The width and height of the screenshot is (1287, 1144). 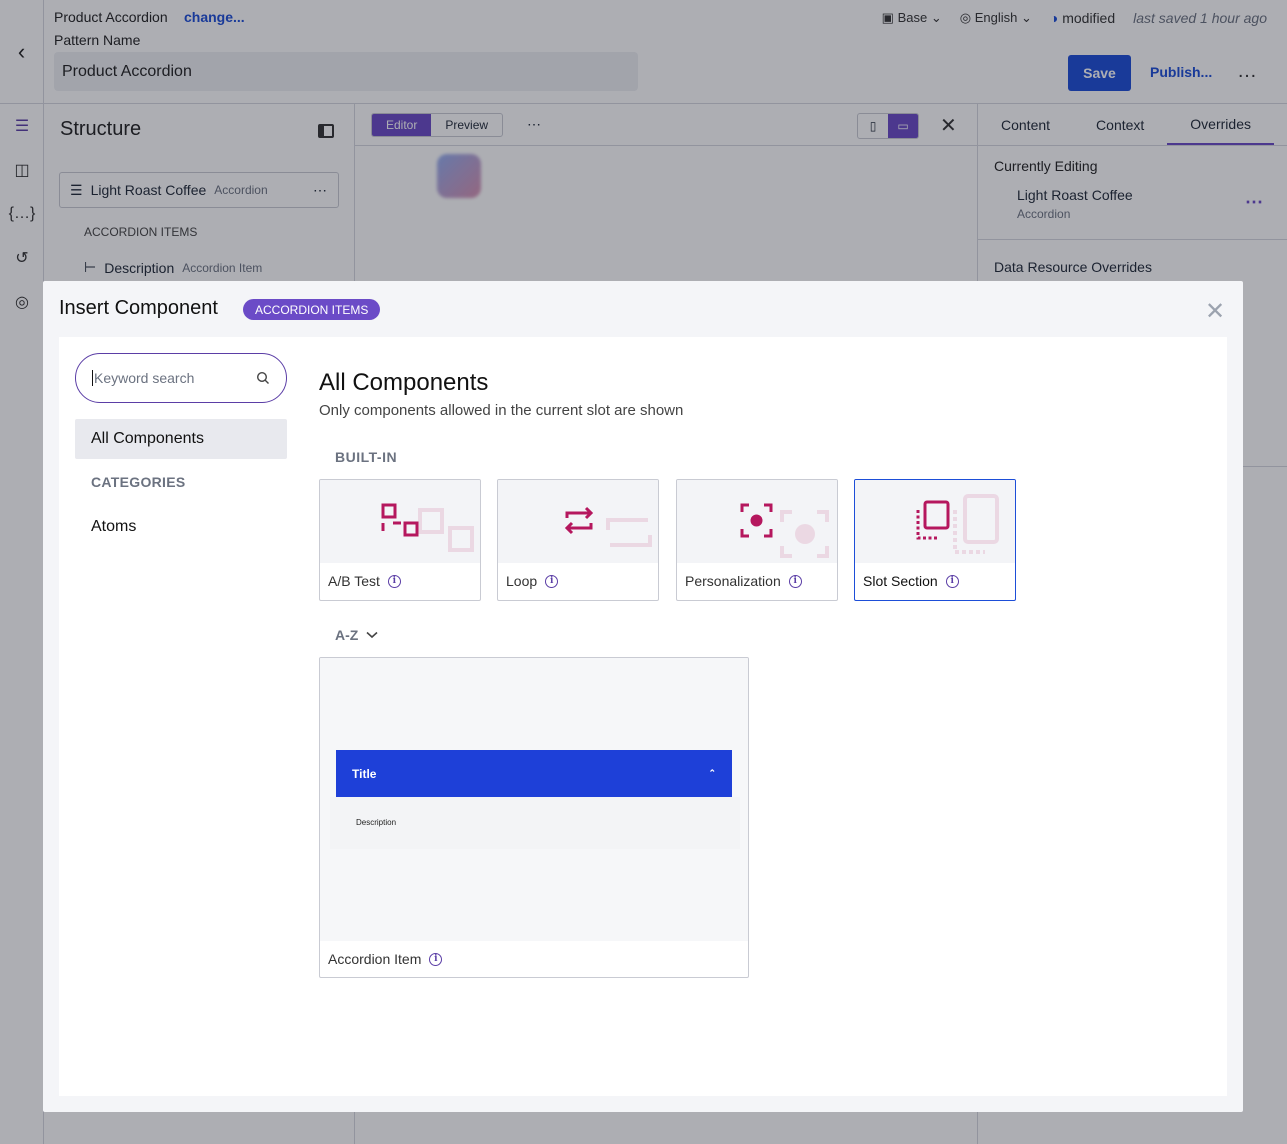 What do you see at coordinates (427, 527) in the screenshot?
I see `ab-test-icon` at bounding box center [427, 527].